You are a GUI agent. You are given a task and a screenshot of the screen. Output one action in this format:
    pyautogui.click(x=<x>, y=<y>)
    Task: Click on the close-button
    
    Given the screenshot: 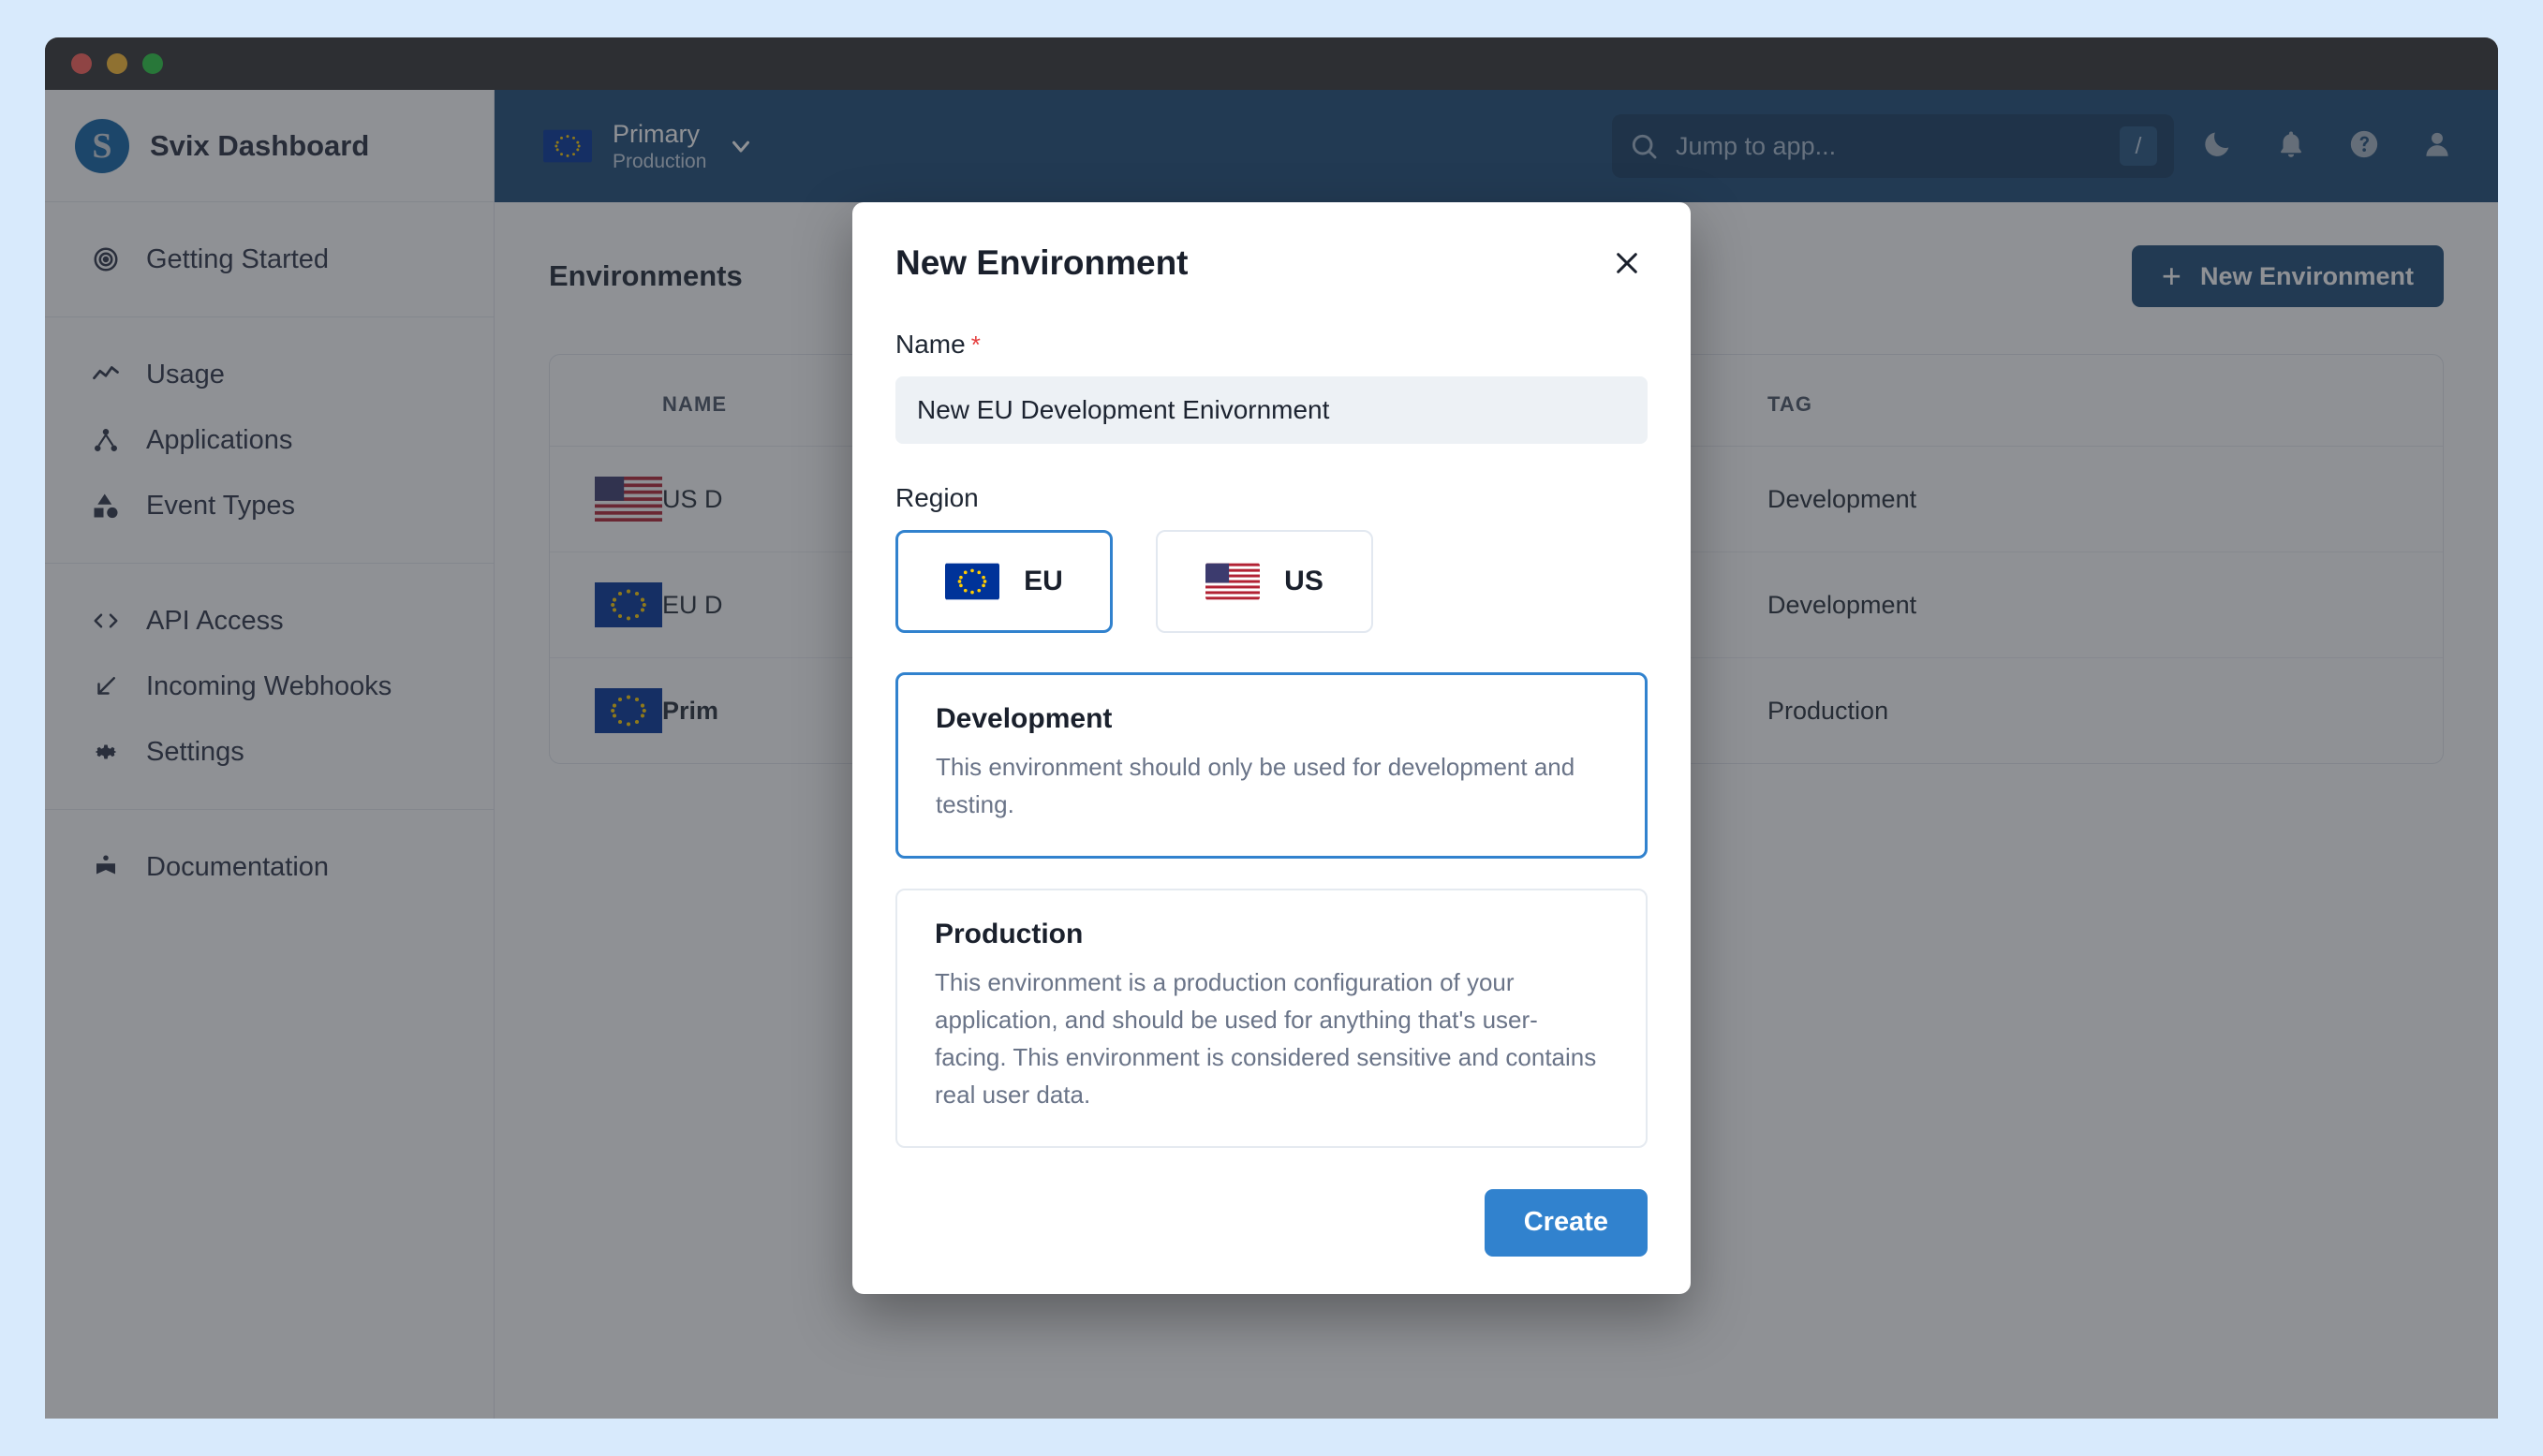 What is the action you would take?
    pyautogui.click(x=1627, y=264)
    